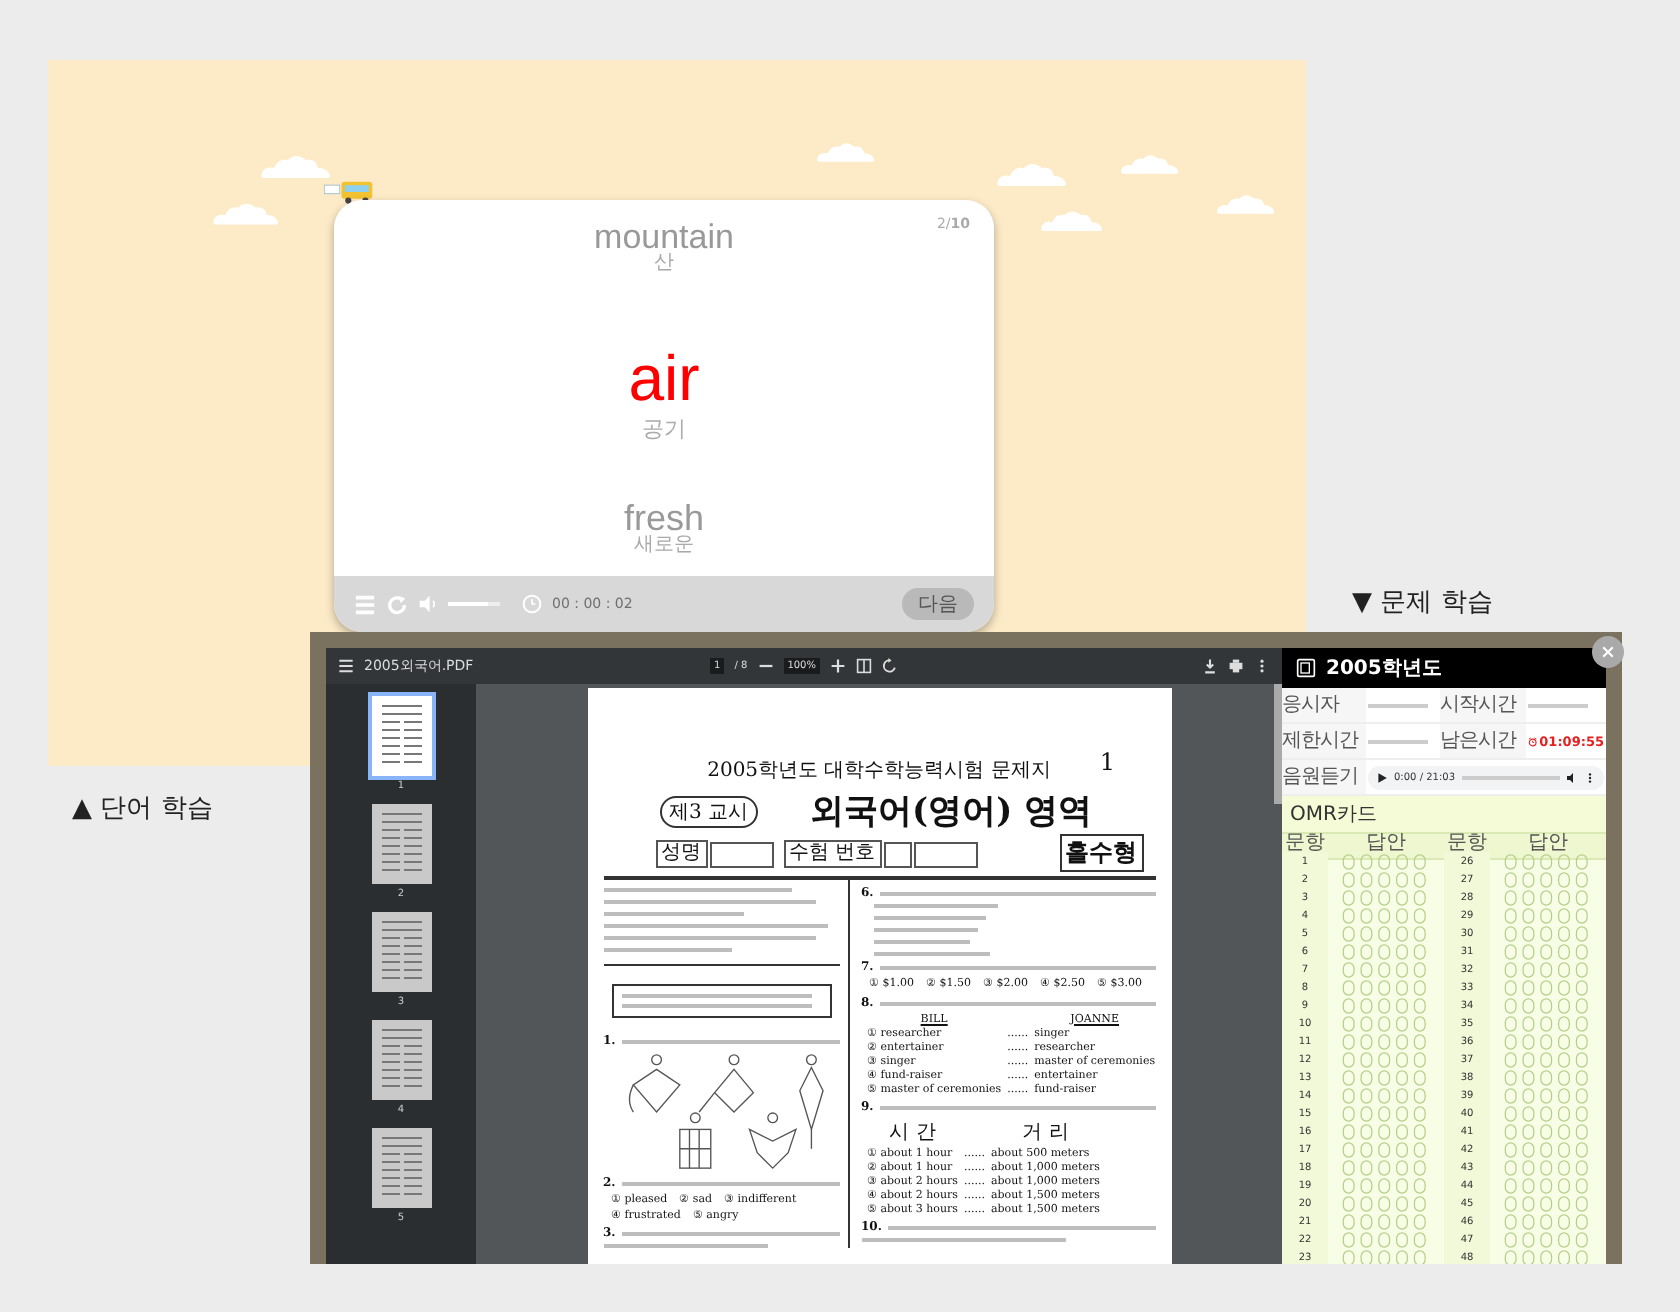 The image size is (1680, 1312). I want to click on section-label: ▼ 문제 학습, so click(1422, 603).